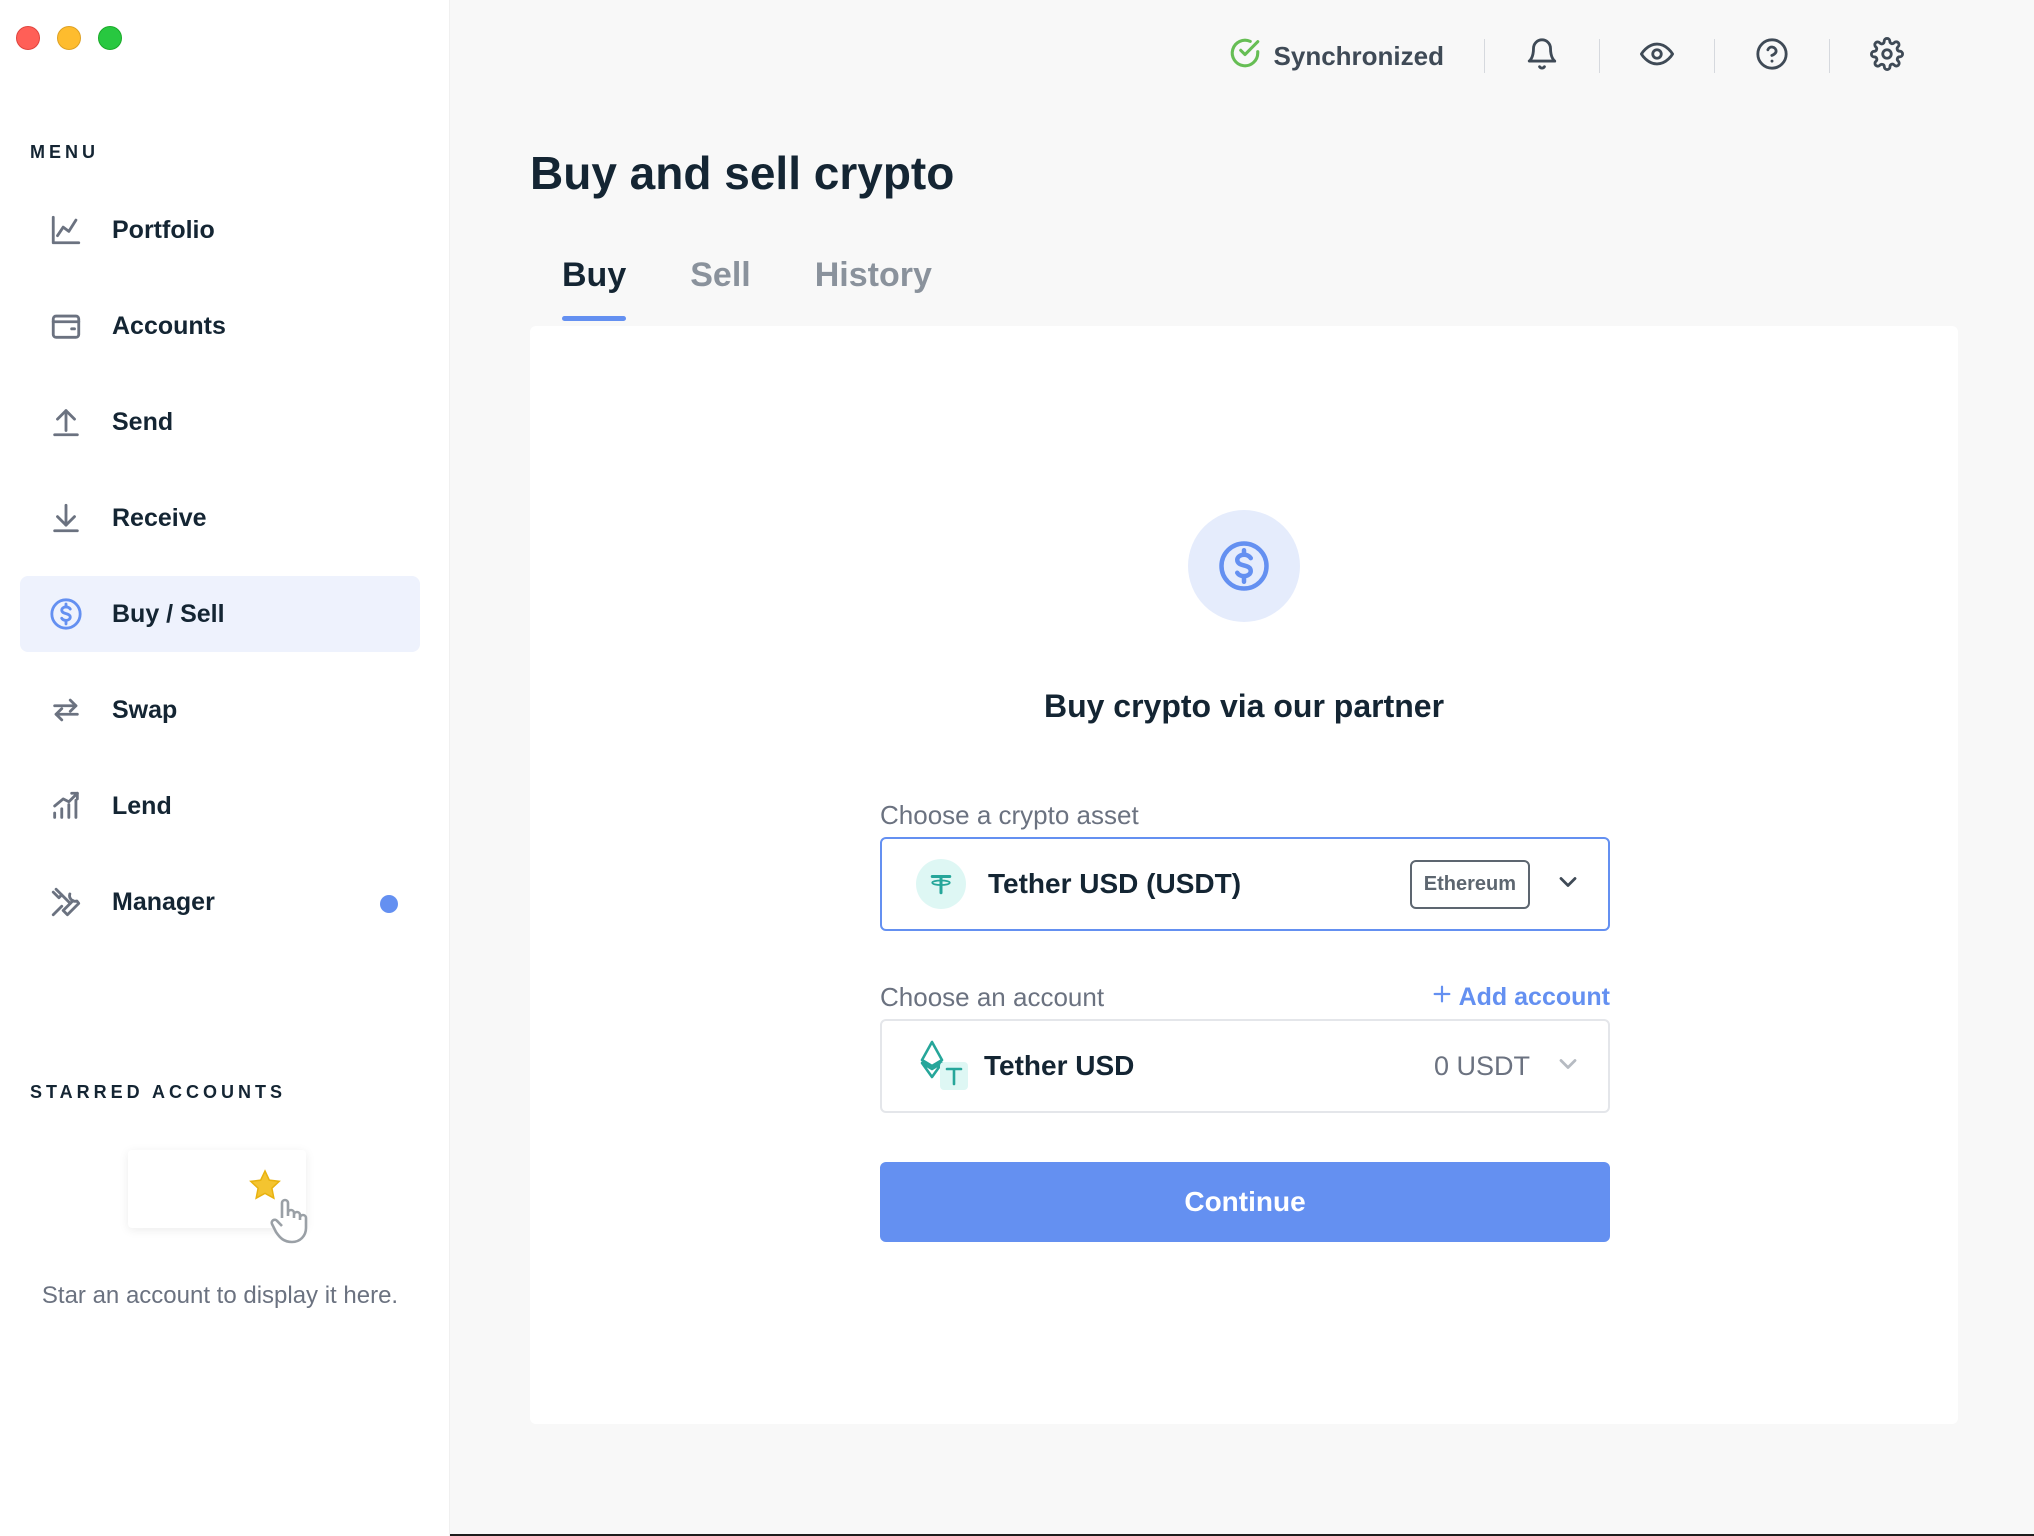  I want to click on menu-label: MENU, so click(64, 152).